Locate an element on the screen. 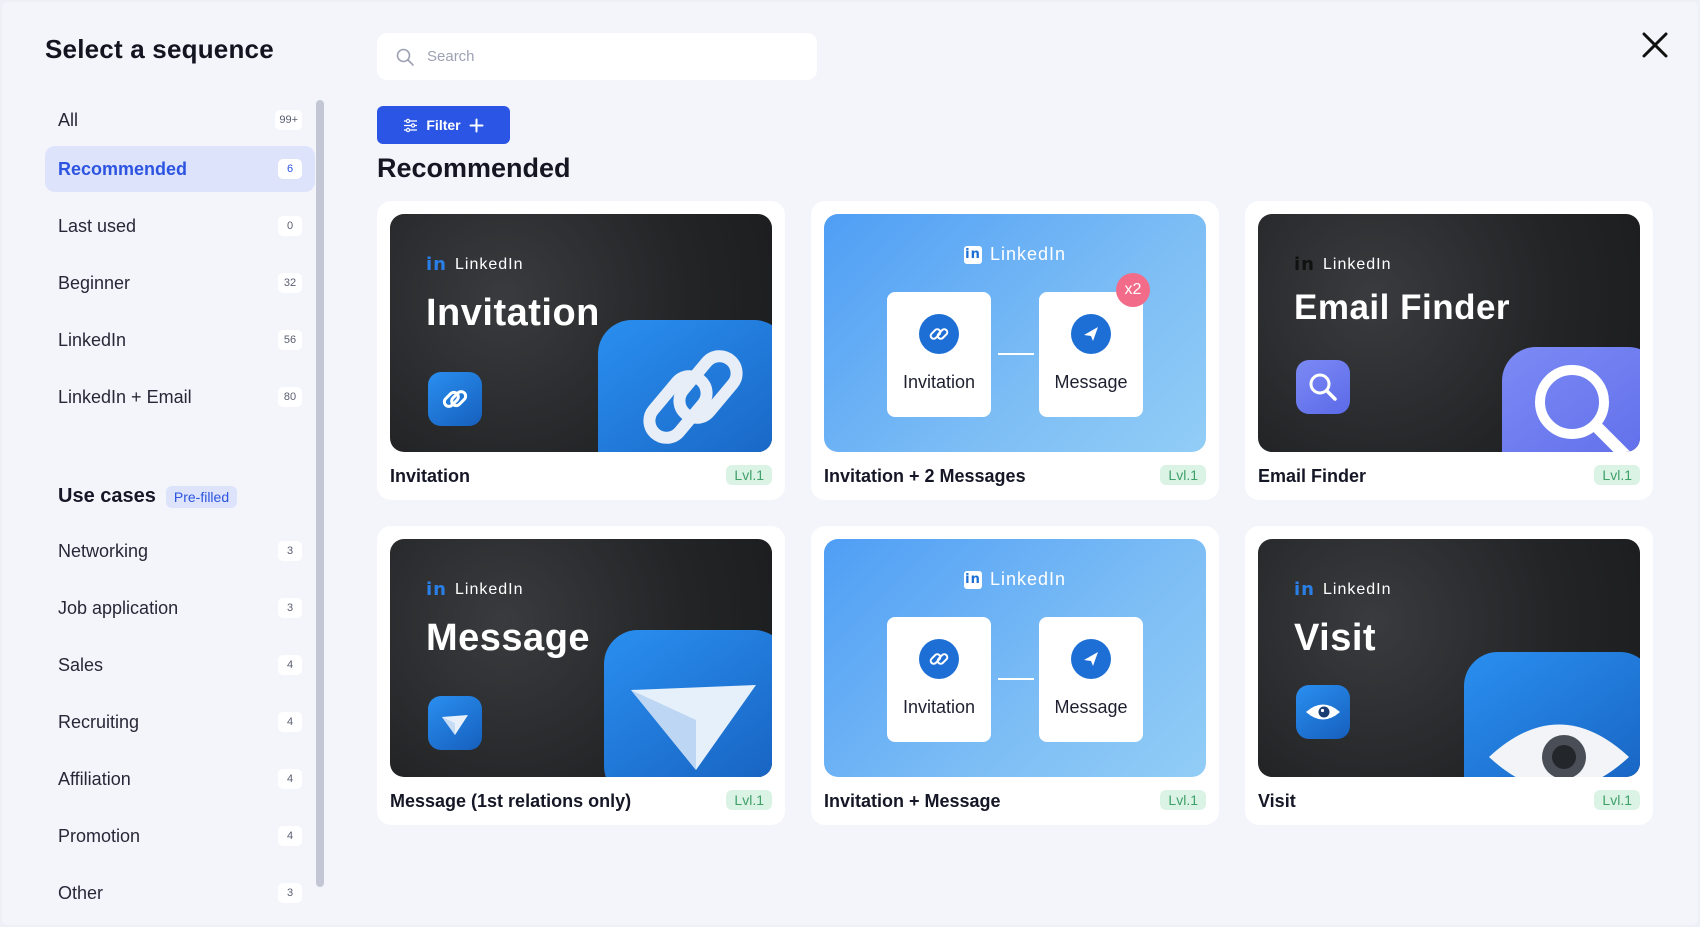  sequence-card-invitation: in LinkedIn Invitation Invitation Lvl.1 is located at coordinates (581, 350).